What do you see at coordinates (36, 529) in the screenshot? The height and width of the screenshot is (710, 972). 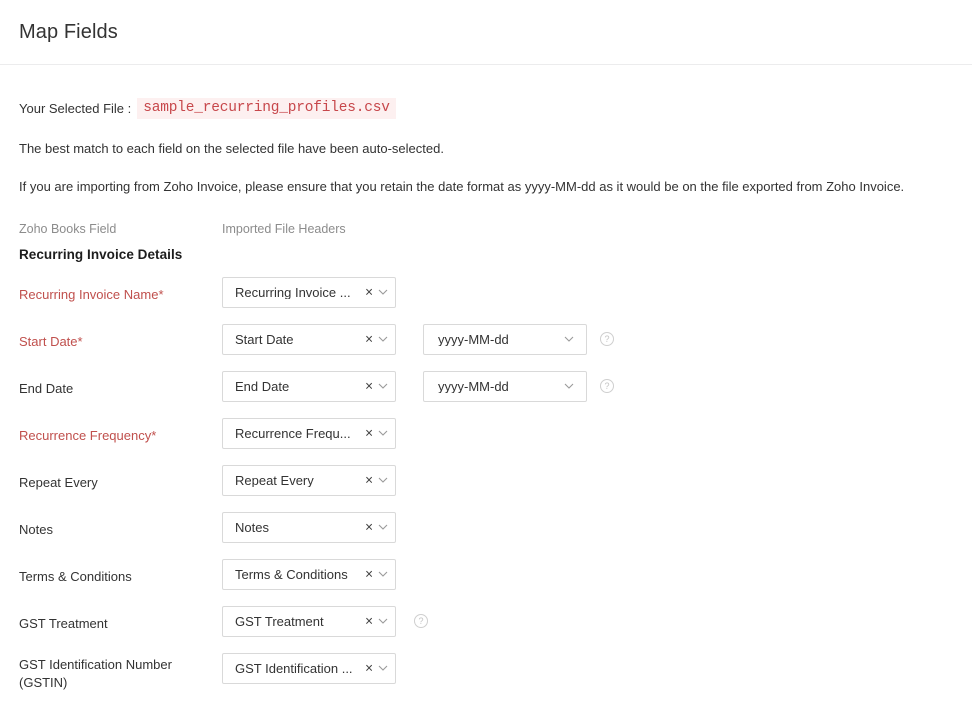 I see `field-label-notes: Notes` at bounding box center [36, 529].